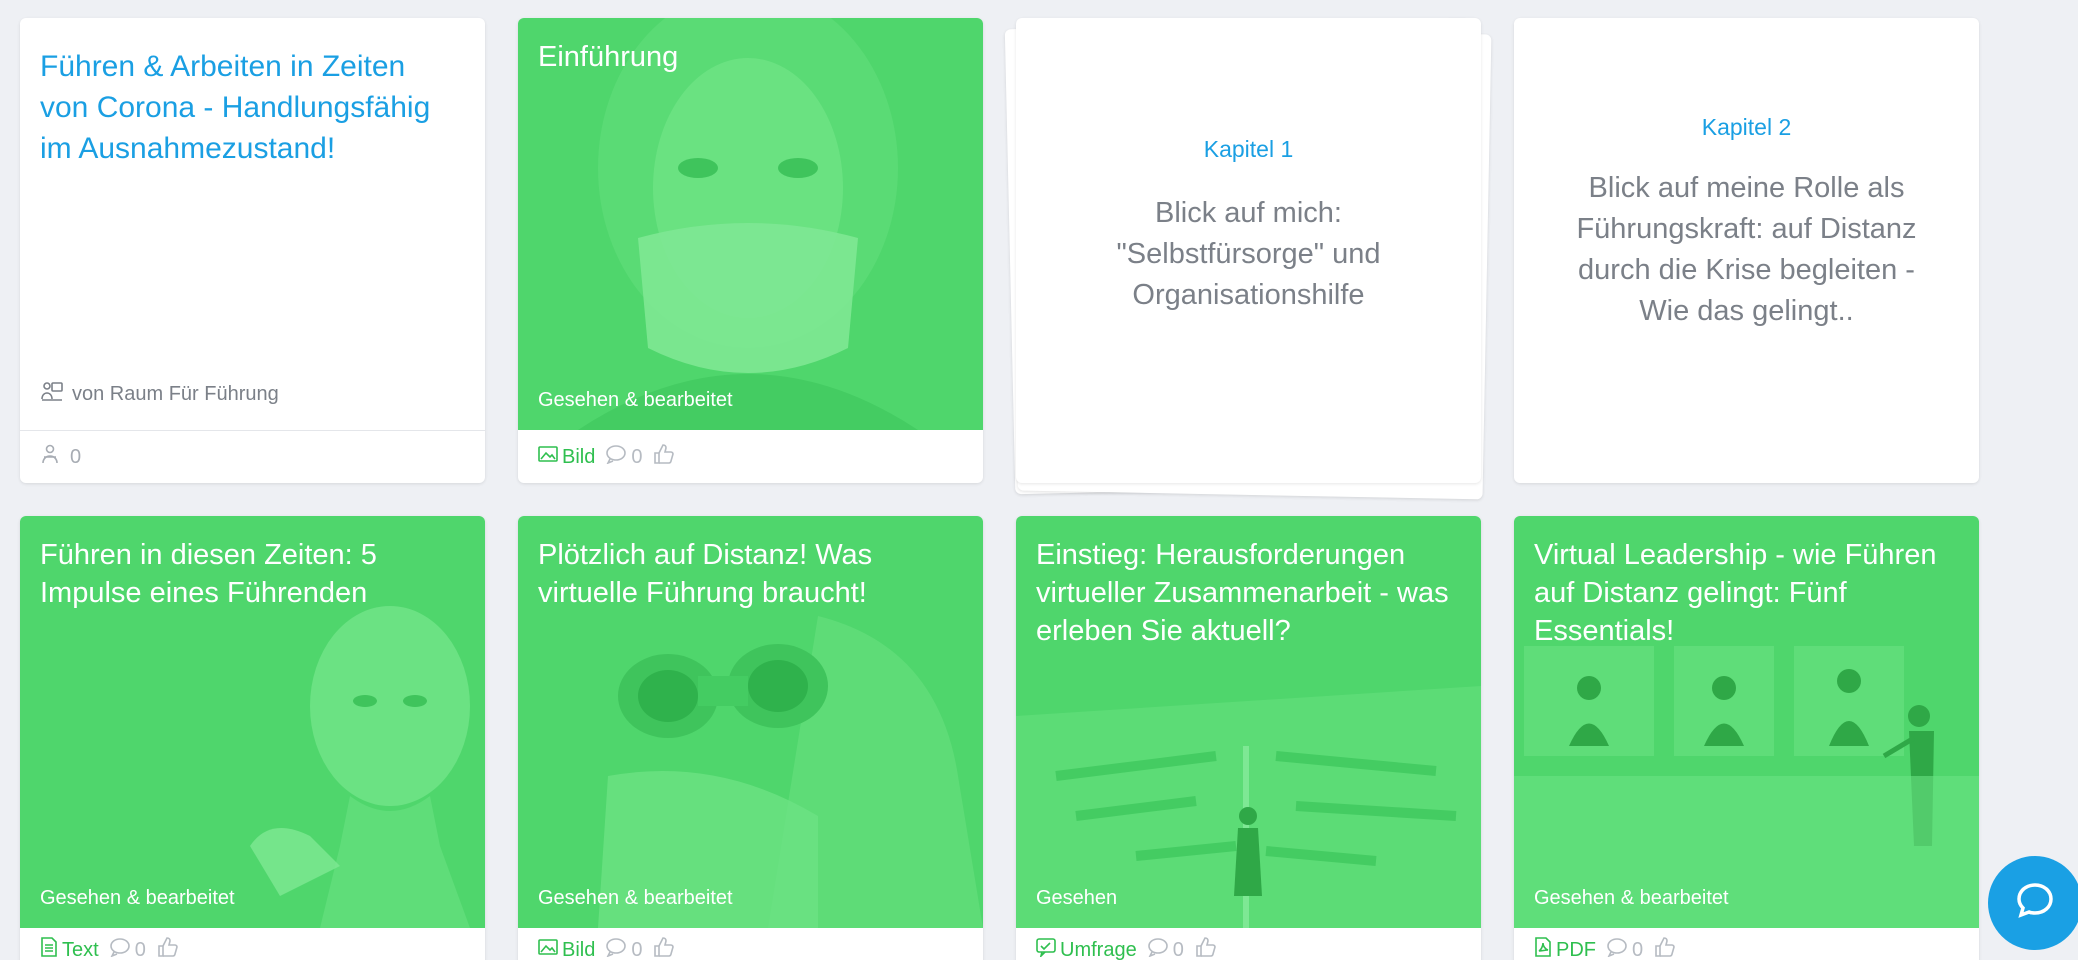 The image size is (2078, 960). I want to click on chat-button, so click(2033, 903).